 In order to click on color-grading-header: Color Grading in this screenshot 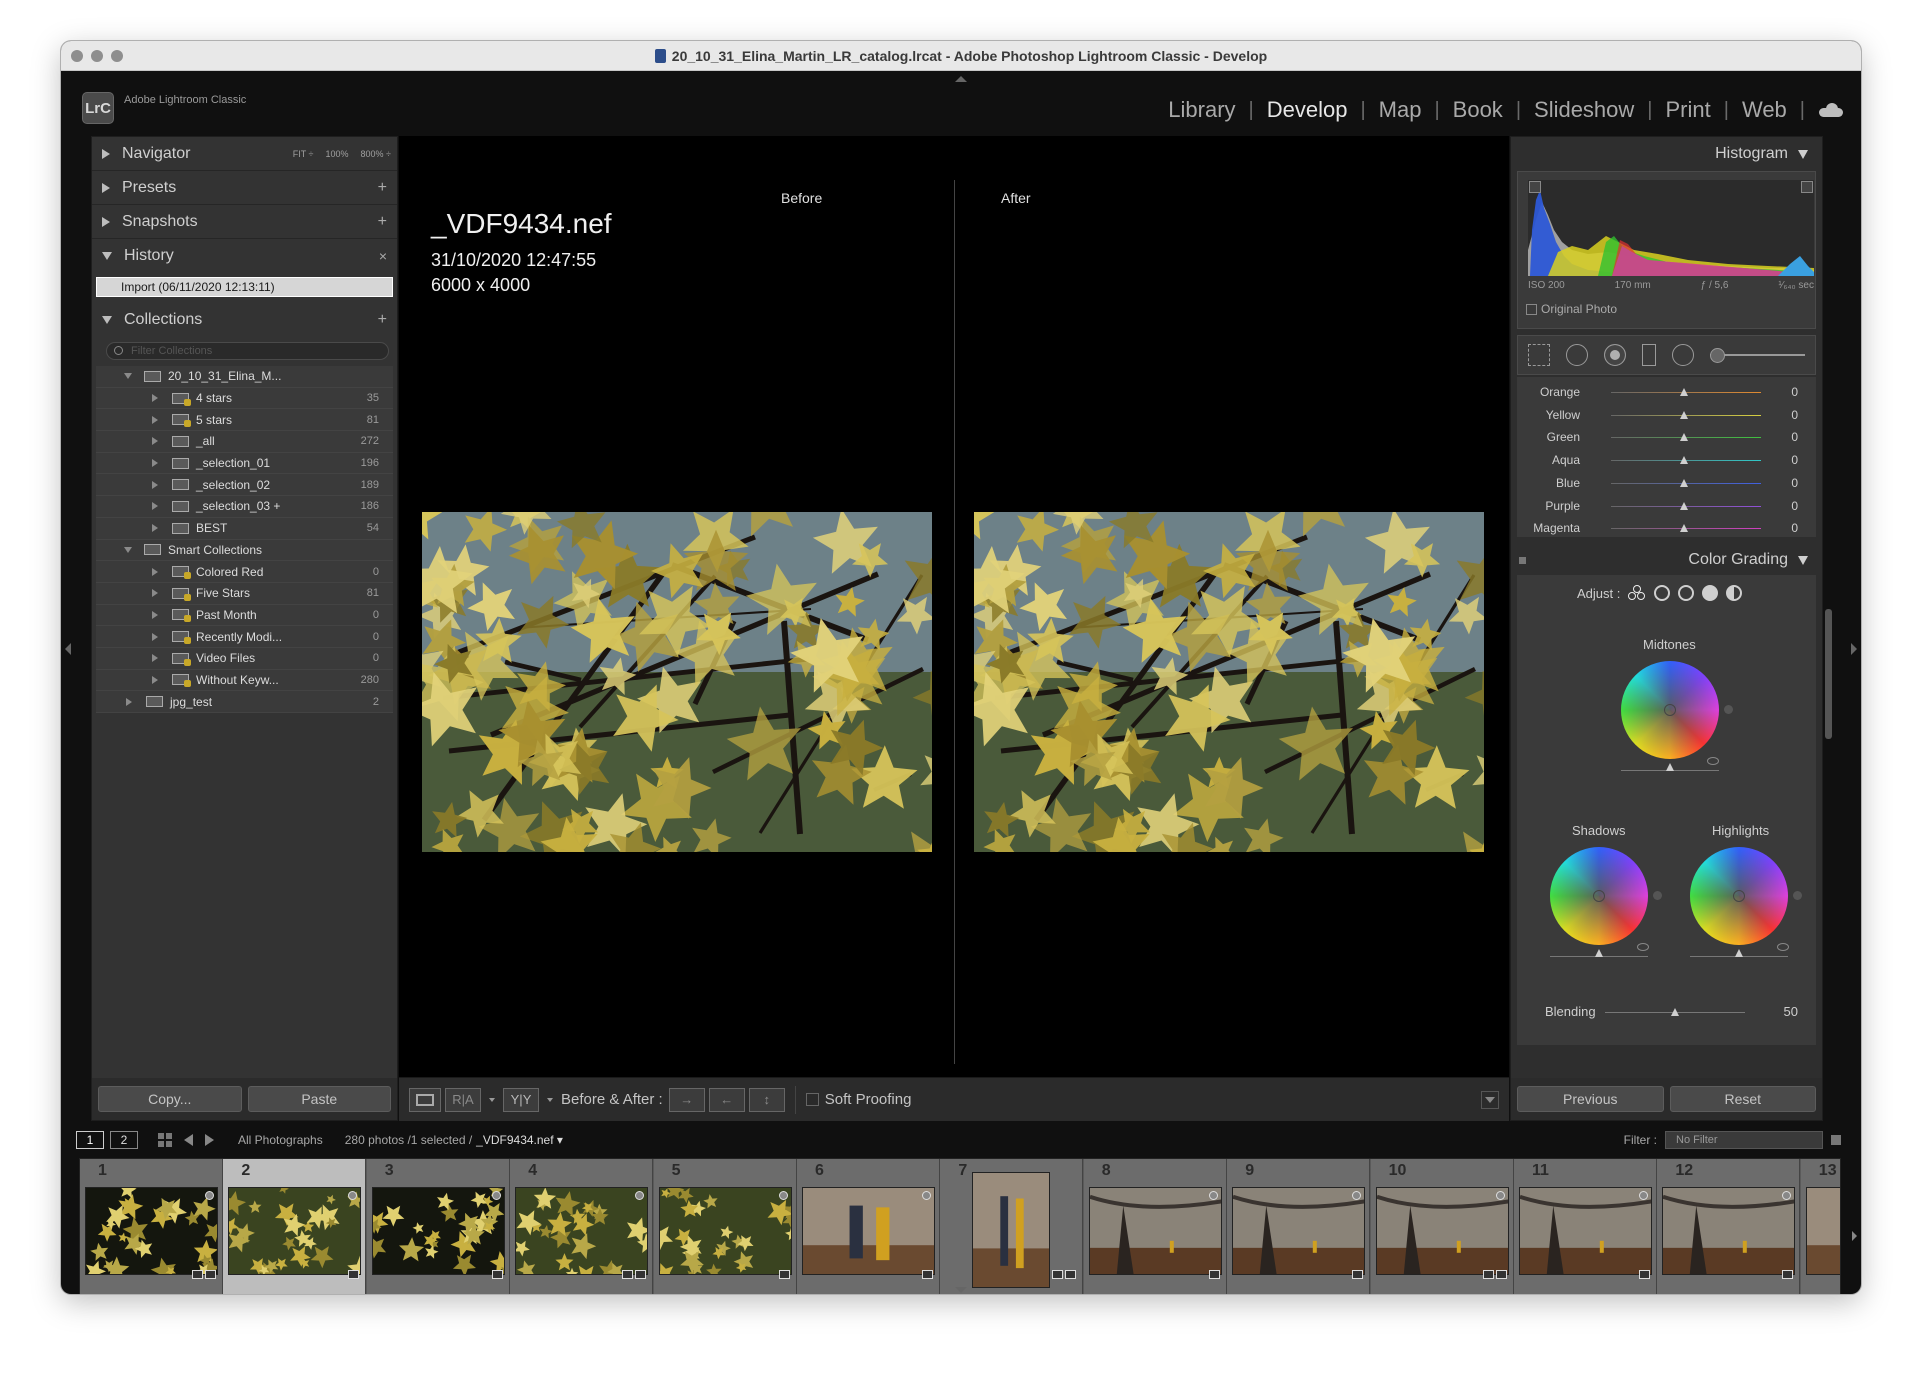, I will do `click(1666, 560)`.